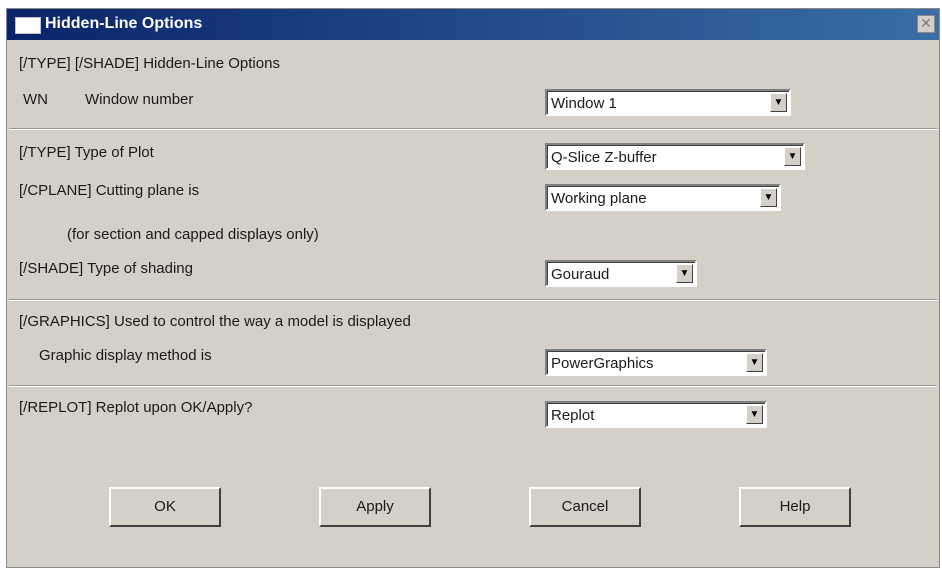 Image resolution: width=942 pixels, height=570 pixels. Describe the element at coordinates (668, 102) in the screenshot. I see `window-number-select: Window 1 ▼` at that location.